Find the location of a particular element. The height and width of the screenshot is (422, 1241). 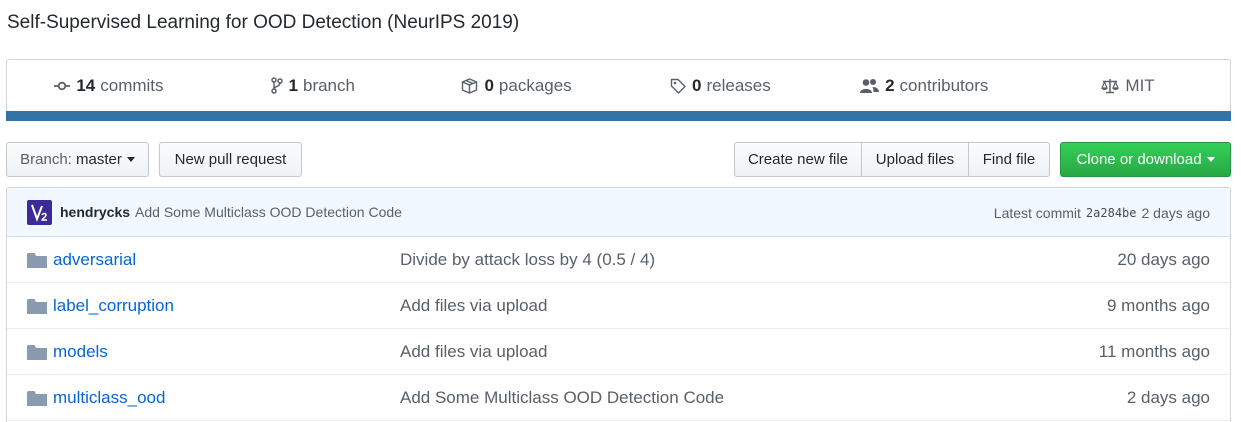

find-file-button: Find file is located at coordinates (1009, 159).